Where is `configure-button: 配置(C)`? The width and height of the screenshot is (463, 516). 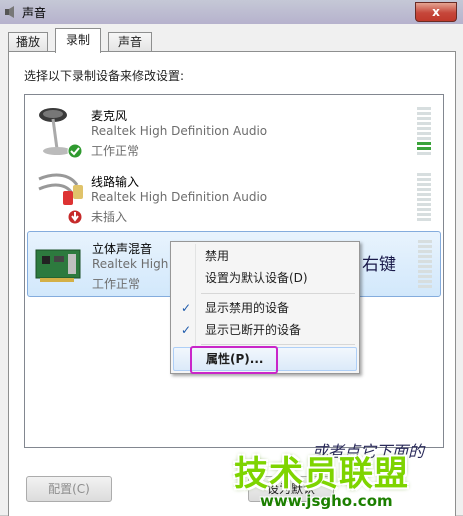
configure-button: 配置(C) is located at coordinates (69, 489).